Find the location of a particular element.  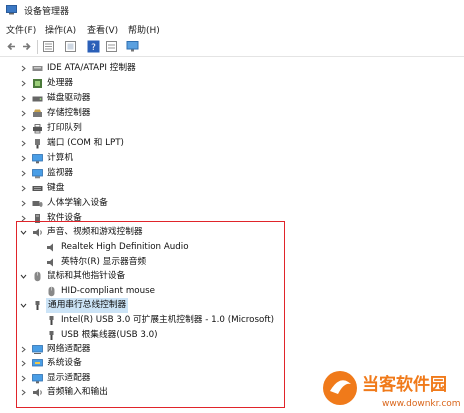

menu-view: 查看(V) is located at coordinates (102, 29).